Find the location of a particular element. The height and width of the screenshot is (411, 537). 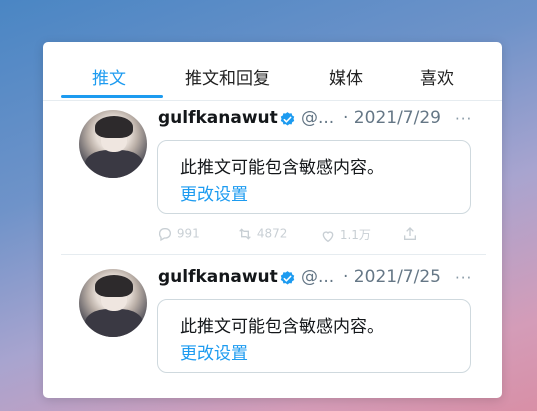

share-icon is located at coordinates (410, 233).